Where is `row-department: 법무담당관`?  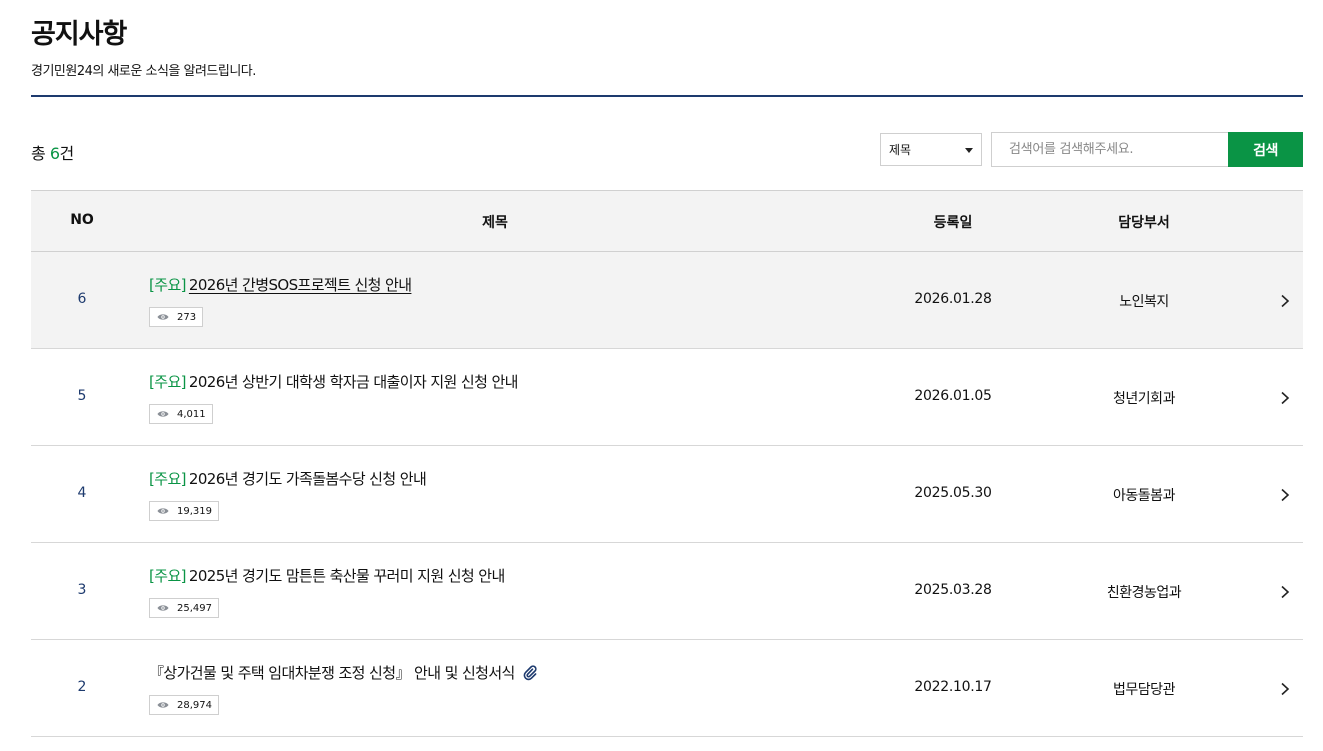 row-department: 법무담당관 is located at coordinates (1144, 690).